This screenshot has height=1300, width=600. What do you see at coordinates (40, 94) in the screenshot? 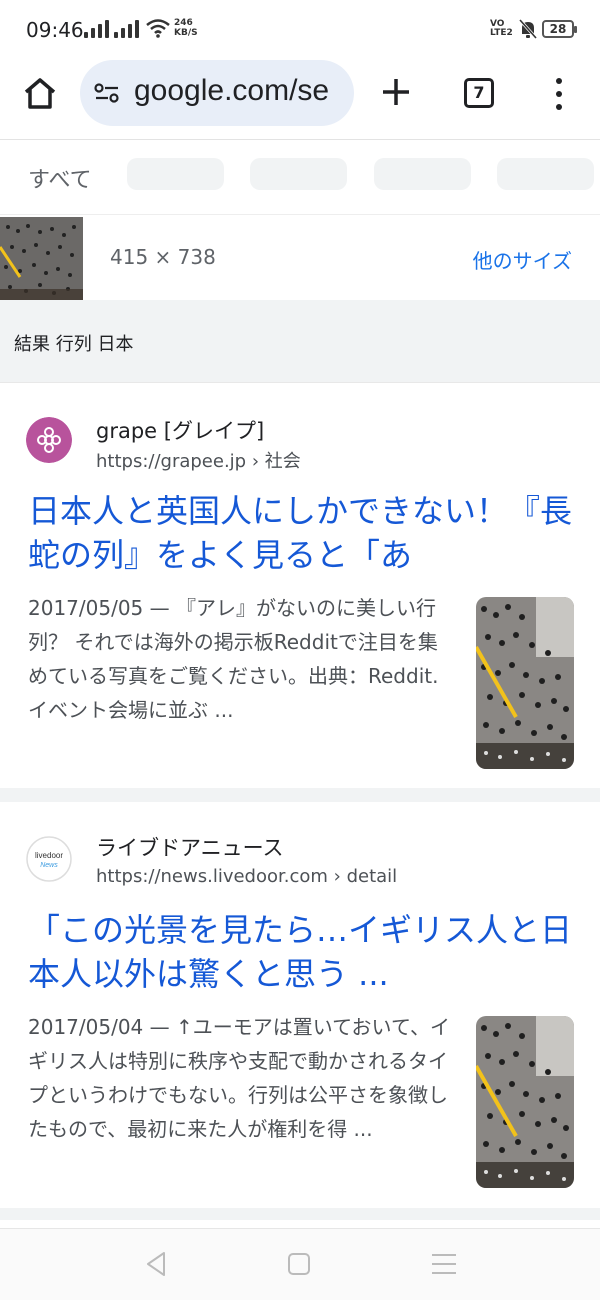
I see `home-icon` at bounding box center [40, 94].